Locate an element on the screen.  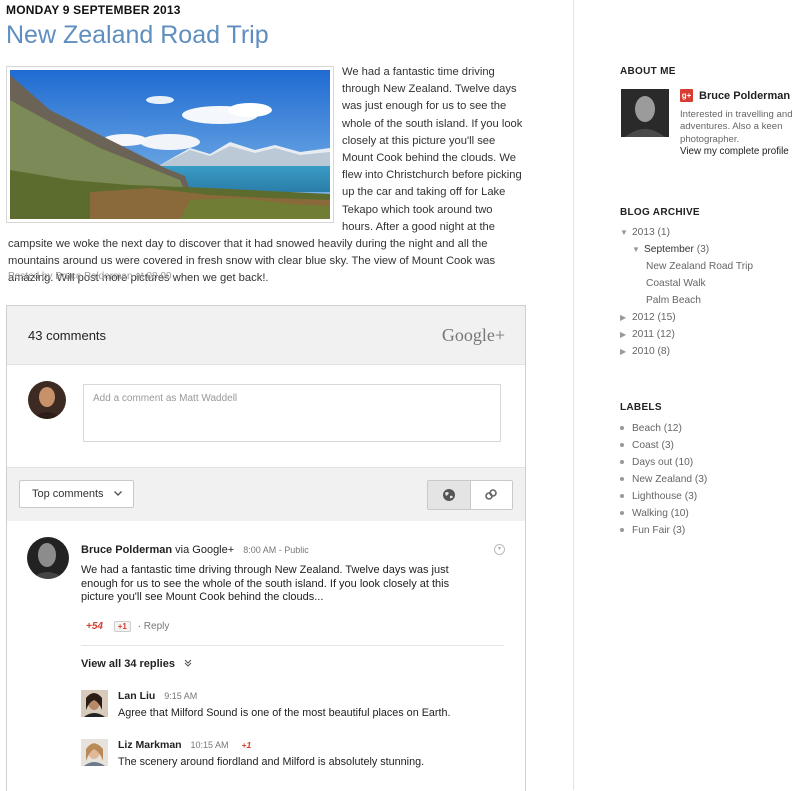
archive-post-link: New Zealand Road Trip is located at coordinates (686, 266).